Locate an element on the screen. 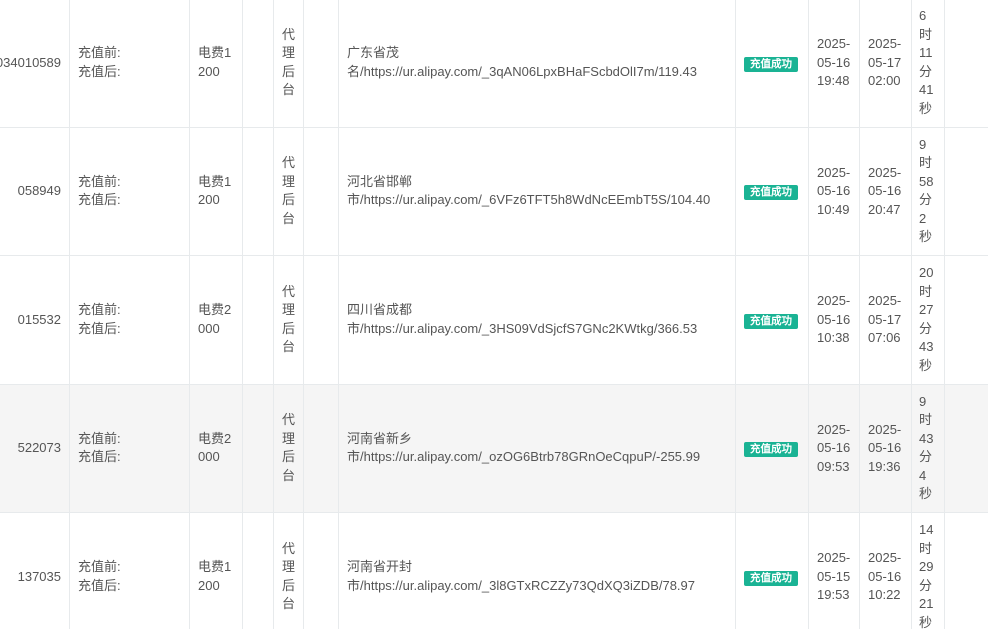  finished-time: 2025-05-16 10:22 is located at coordinates (885, 576).